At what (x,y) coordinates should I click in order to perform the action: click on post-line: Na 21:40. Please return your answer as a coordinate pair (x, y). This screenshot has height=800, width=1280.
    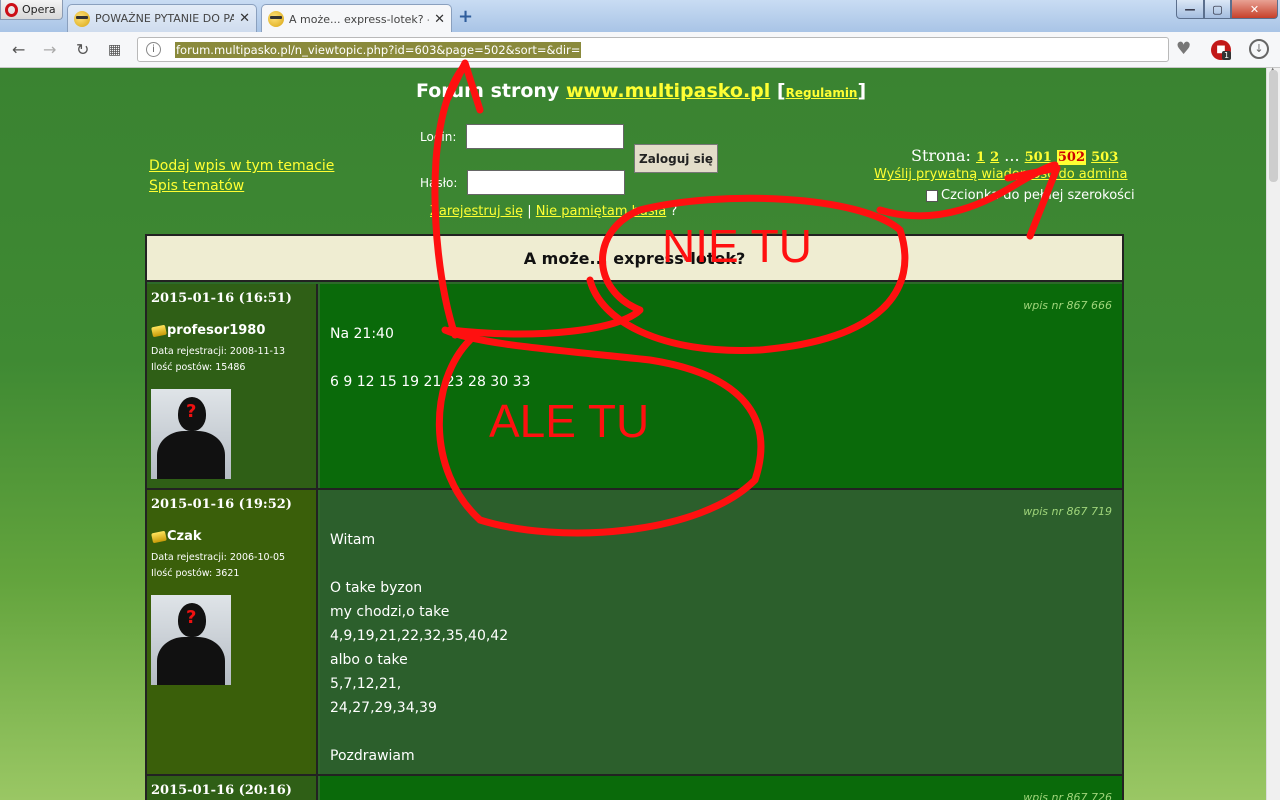
    Looking at the image, I should click on (362, 334).